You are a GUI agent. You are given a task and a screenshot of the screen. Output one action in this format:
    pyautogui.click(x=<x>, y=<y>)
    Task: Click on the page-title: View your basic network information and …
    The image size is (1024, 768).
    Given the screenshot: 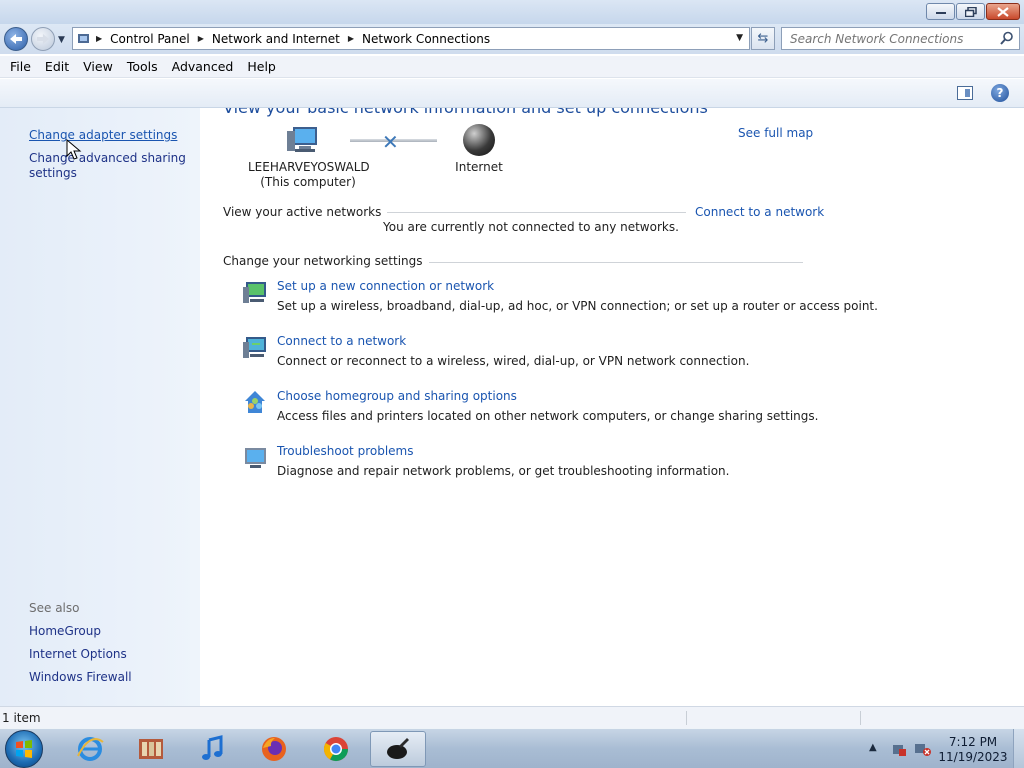 What is the action you would take?
    pyautogui.click(x=465, y=112)
    